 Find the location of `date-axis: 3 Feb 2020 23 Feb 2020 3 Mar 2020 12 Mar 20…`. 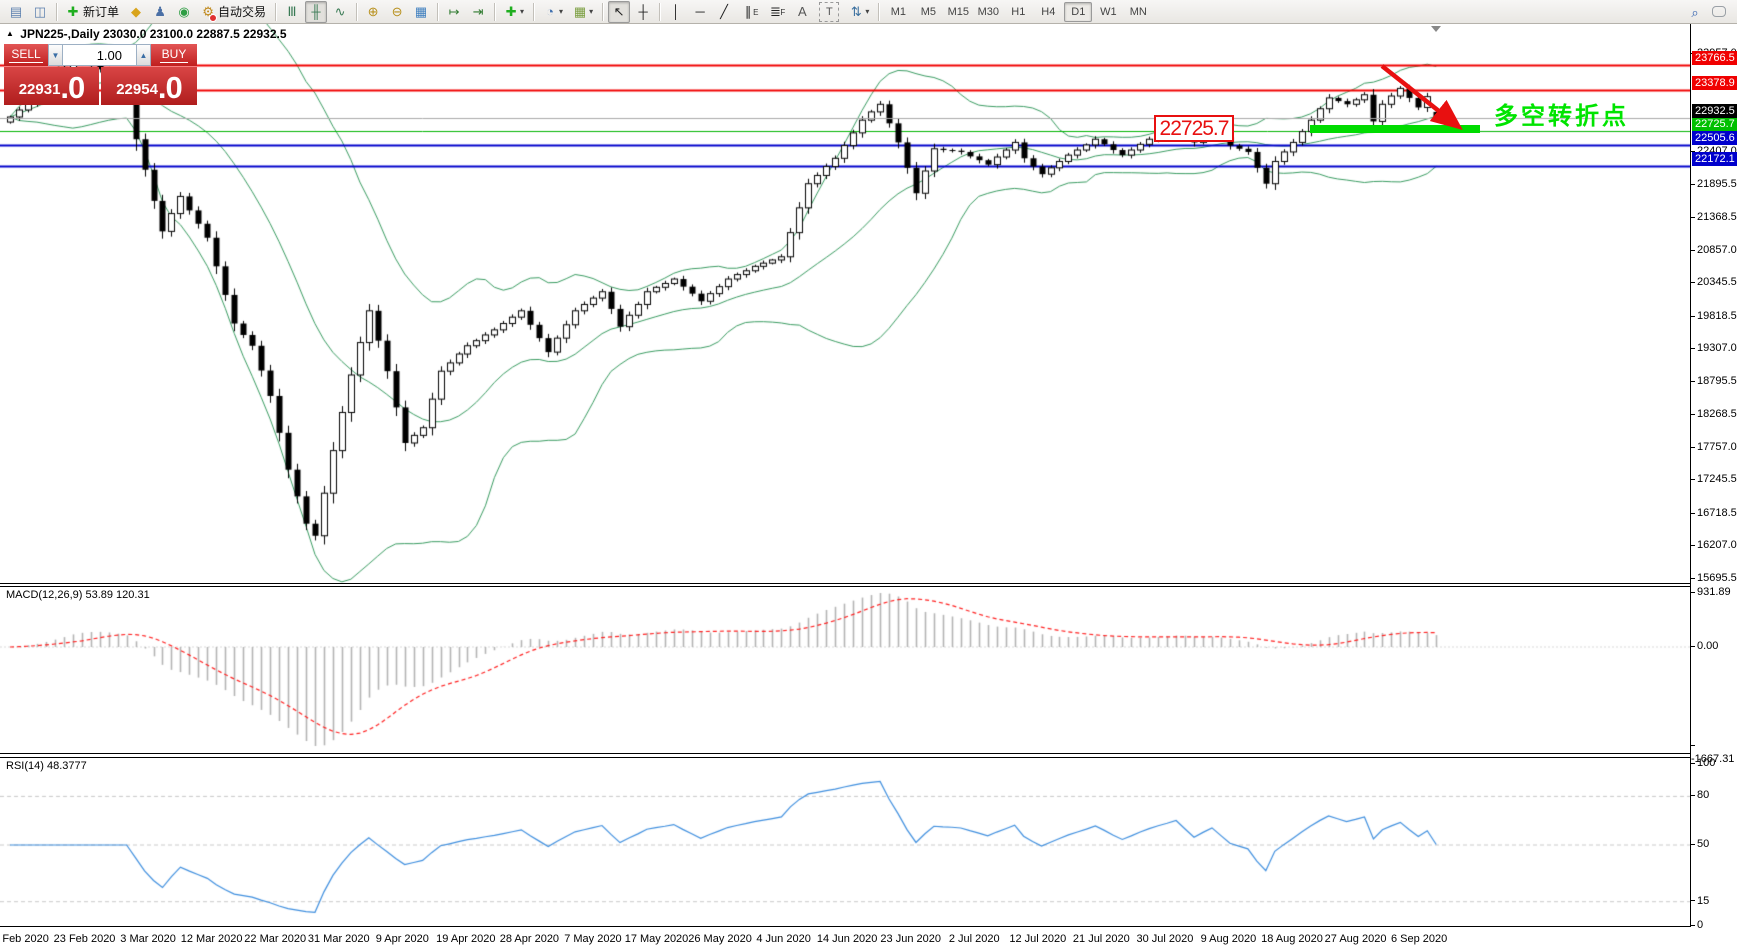

date-axis: 3 Feb 2020 23 Feb 2020 3 Mar 2020 12 Mar 20… is located at coordinates (868, 939).